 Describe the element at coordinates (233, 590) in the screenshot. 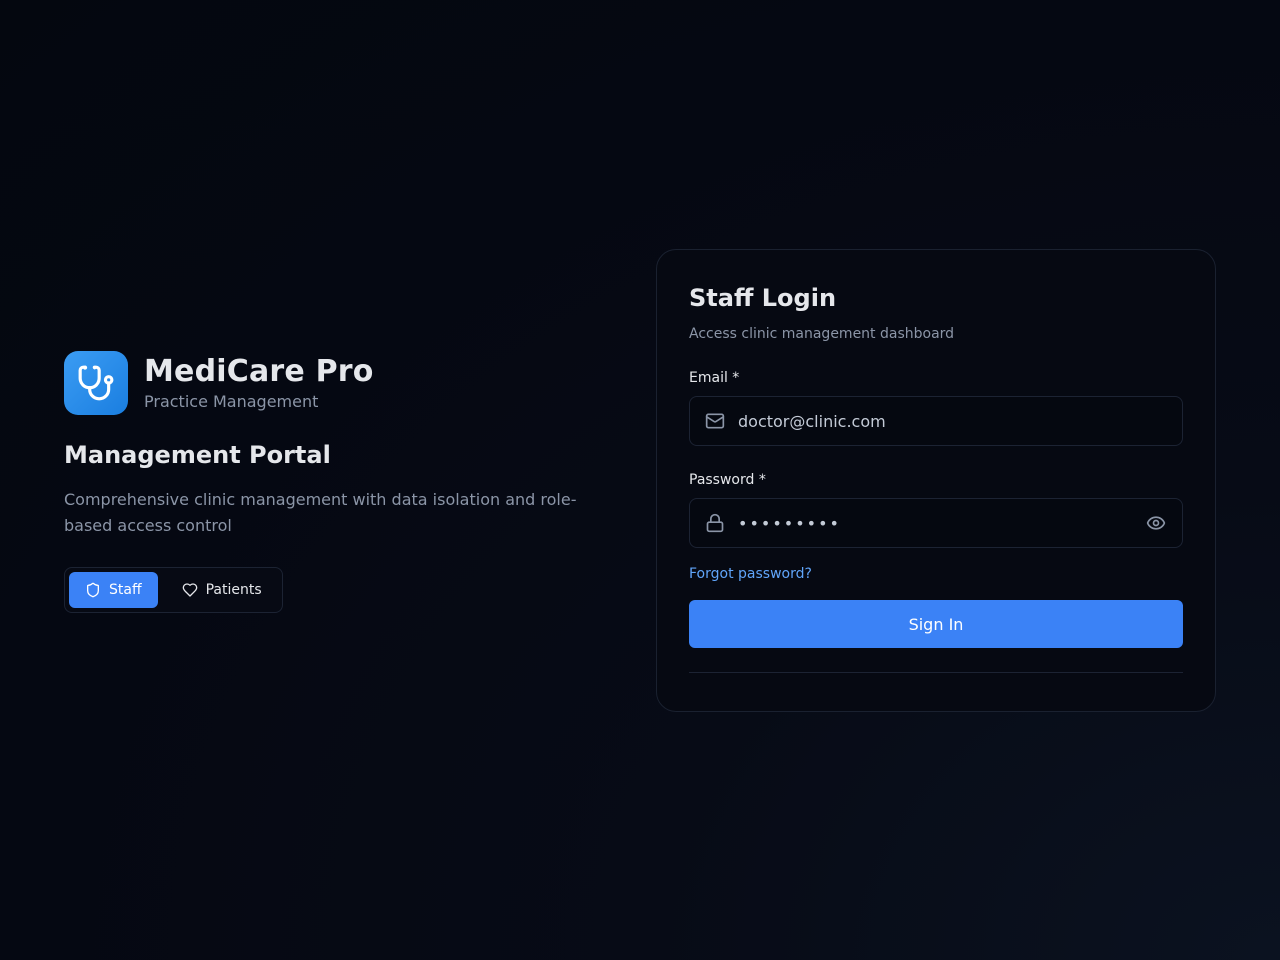

I see `role-patients-label: Patients` at that location.